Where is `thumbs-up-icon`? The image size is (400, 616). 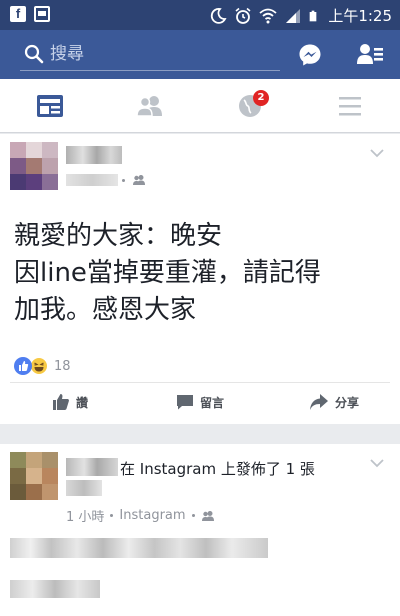
thumbs-up-icon is located at coordinates (61, 402).